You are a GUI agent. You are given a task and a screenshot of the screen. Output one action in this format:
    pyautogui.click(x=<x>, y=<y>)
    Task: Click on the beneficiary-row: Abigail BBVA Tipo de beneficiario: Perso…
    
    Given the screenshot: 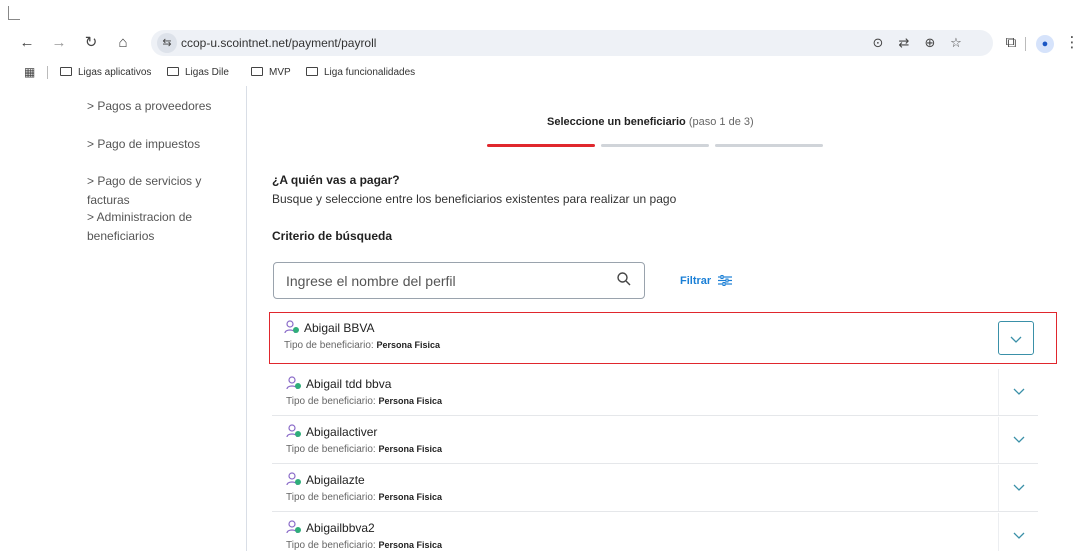 What is the action you would take?
    pyautogui.click(x=663, y=338)
    